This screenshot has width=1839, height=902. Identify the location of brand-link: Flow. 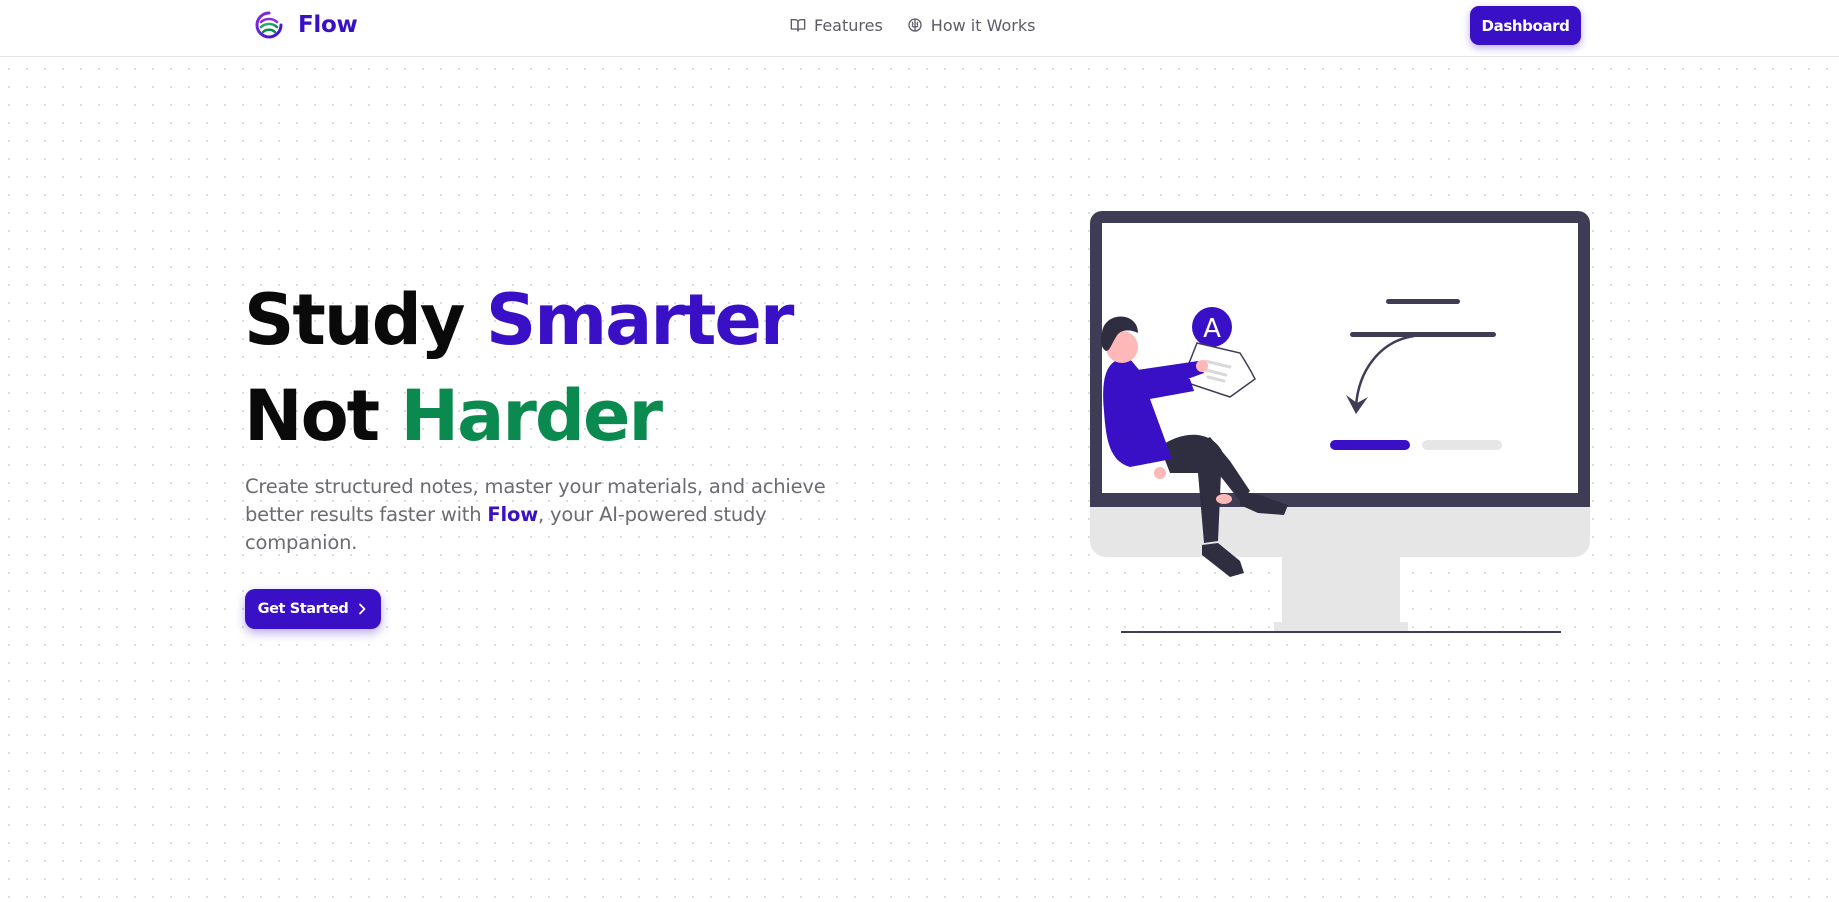
(306, 25).